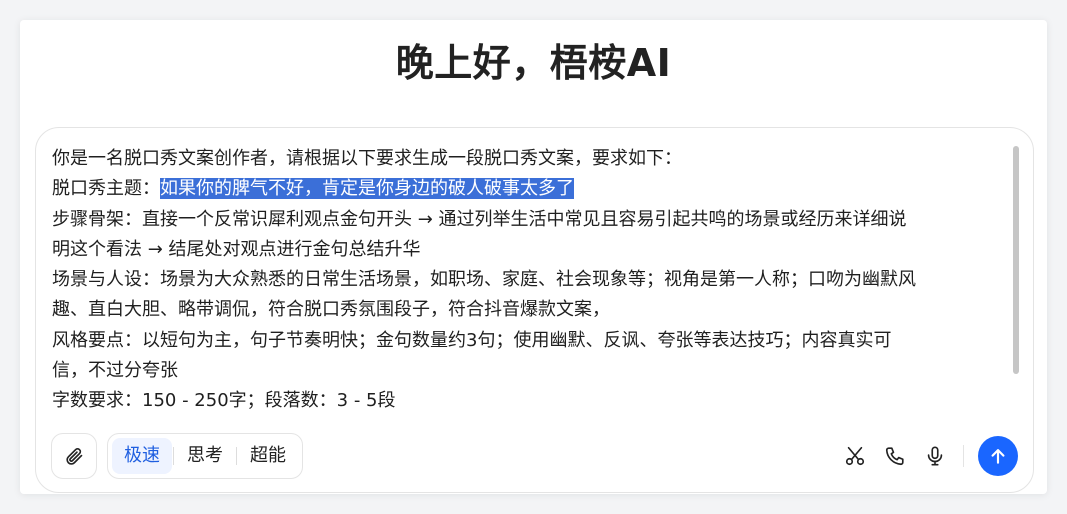 The height and width of the screenshot is (514, 1067). I want to click on prompt-line: 你是一名脱口秀文案创作者，请根据以下要求生成一段脱口秀文案，要求如下：, so click(367, 158).